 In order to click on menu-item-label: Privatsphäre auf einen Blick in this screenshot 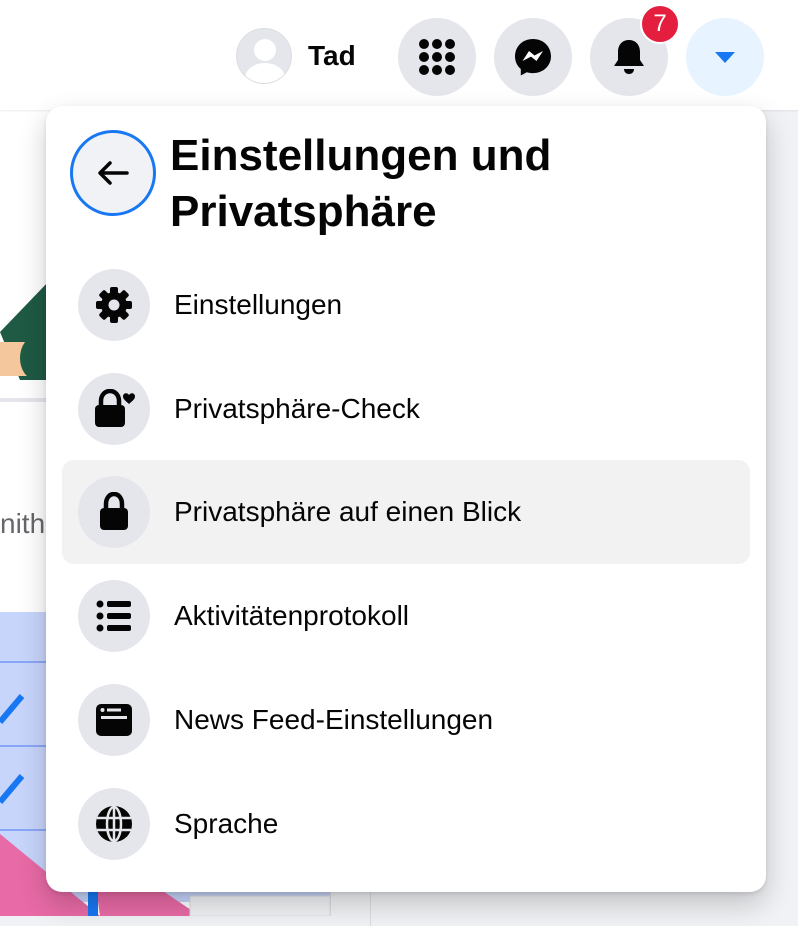, I will do `click(348, 511)`.